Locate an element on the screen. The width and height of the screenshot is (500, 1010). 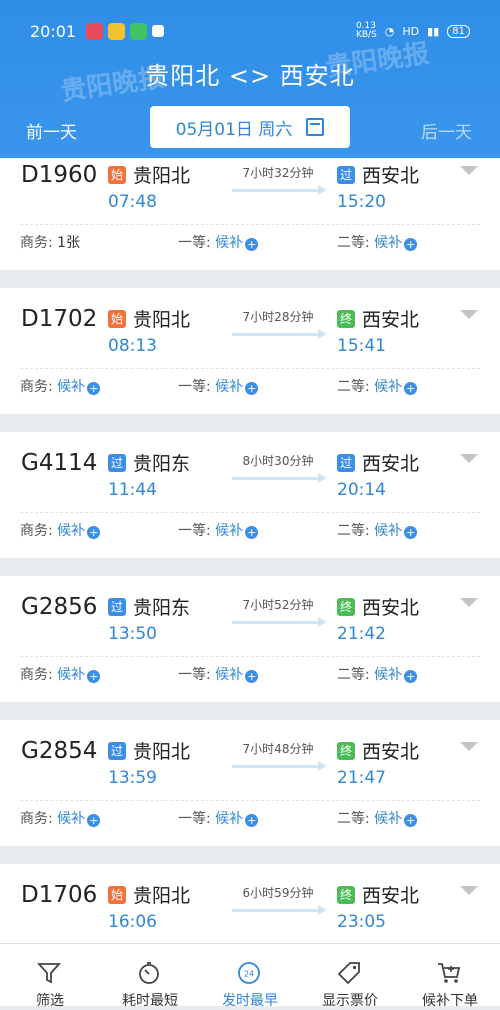
tab-label: 候补下单 is located at coordinates (450, 1001).